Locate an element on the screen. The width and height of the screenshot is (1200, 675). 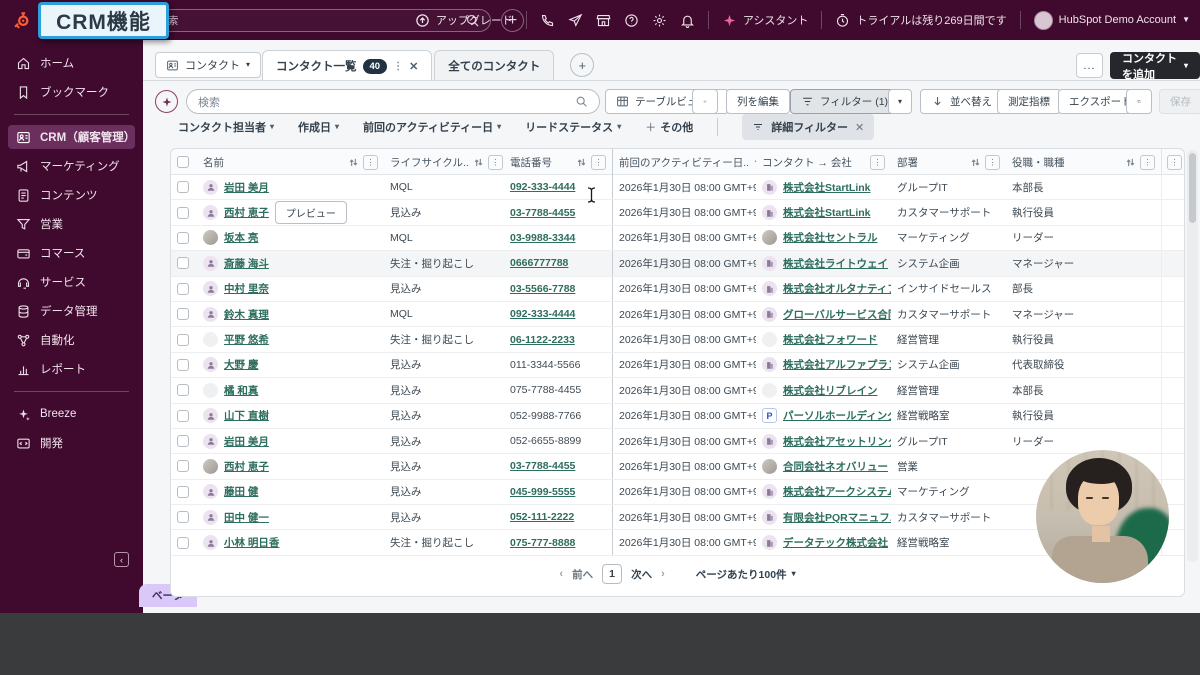
contact-name-link: 橘 和真 is located at coordinates (241, 390).